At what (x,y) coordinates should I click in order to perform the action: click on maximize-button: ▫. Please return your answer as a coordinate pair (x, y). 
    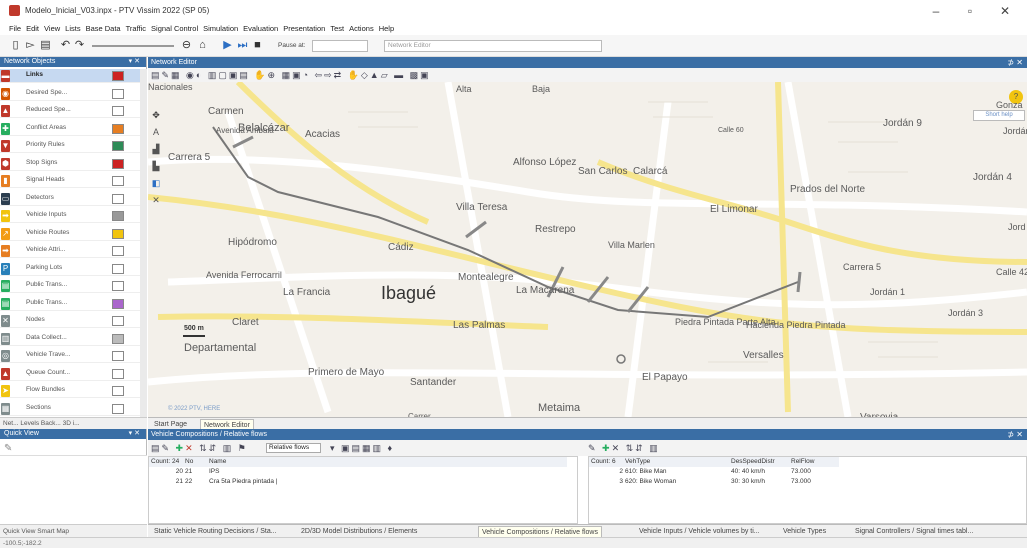
    Looking at the image, I should click on (970, 11).